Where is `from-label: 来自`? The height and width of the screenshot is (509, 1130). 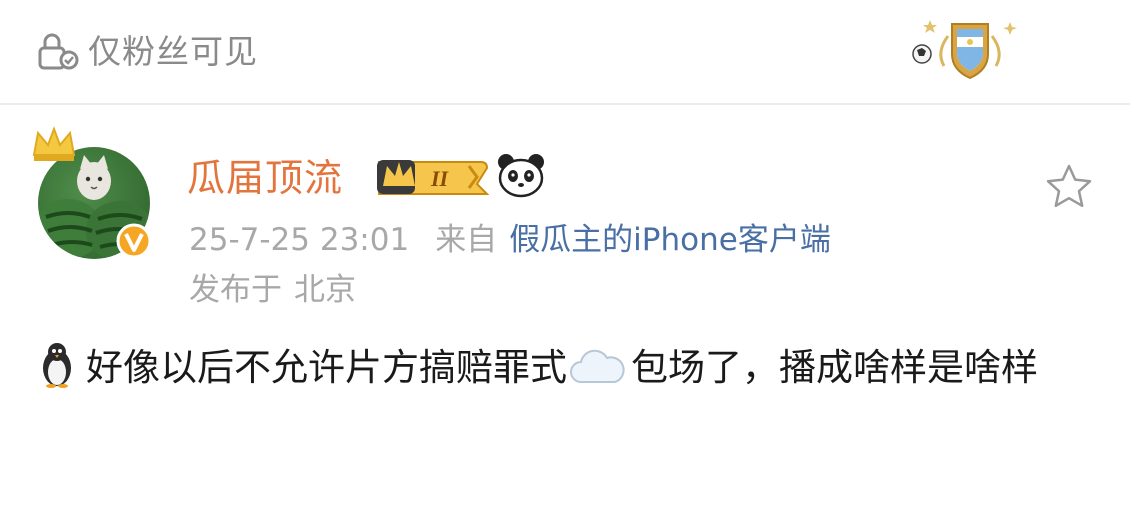 from-label: 来自 is located at coordinates (466, 240).